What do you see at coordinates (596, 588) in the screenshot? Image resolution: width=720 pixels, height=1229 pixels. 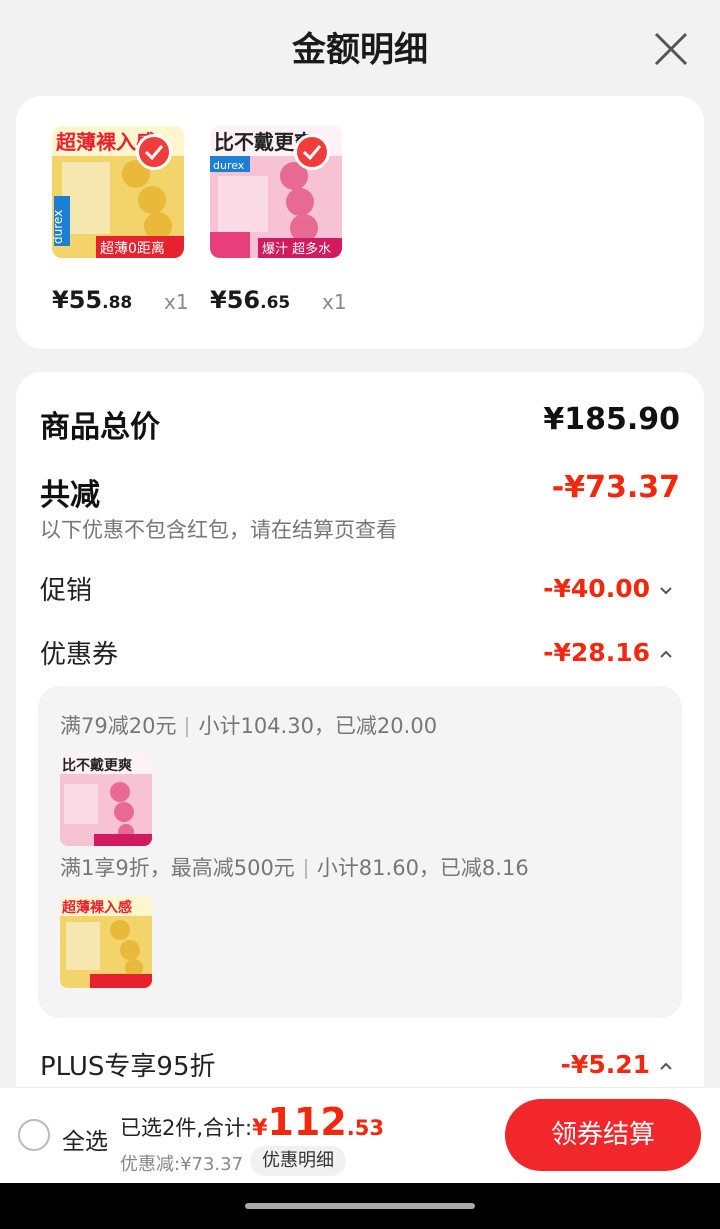 I see `promo-value: -¥40.00` at bounding box center [596, 588].